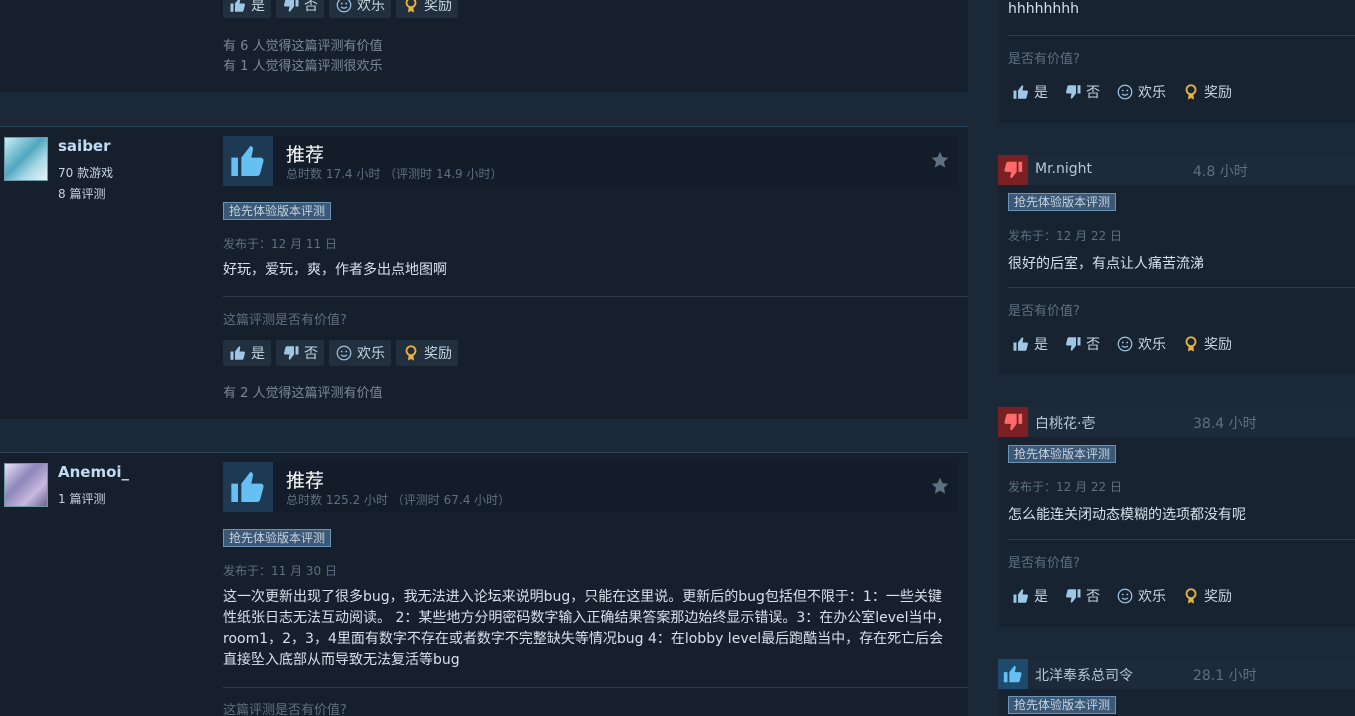 This screenshot has height=716, width=1355. I want to click on review-card: 是 否 欢乐 奖励 有 6 人觉得这篇评测有价值 有 1 人觉得这篇评测很欢乐, so click(484, 46).